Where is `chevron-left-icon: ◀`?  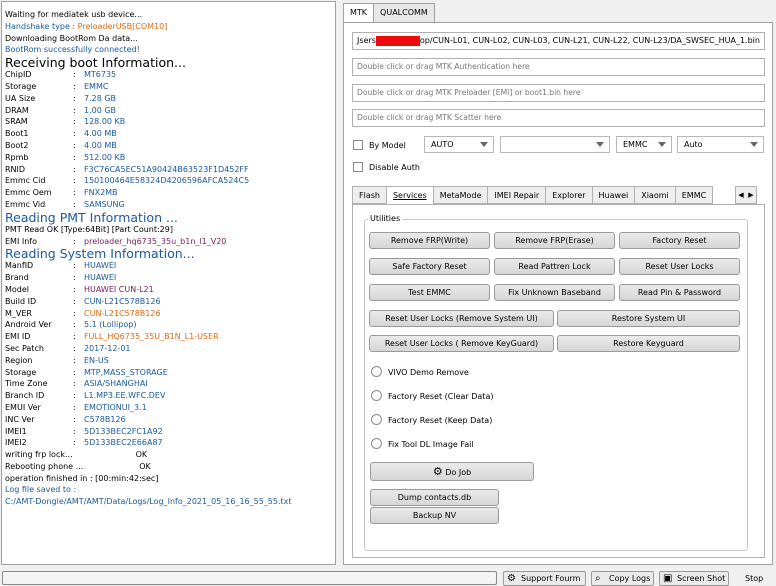
chevron-left-icon: ◀ is located at coordinates (741, 195).